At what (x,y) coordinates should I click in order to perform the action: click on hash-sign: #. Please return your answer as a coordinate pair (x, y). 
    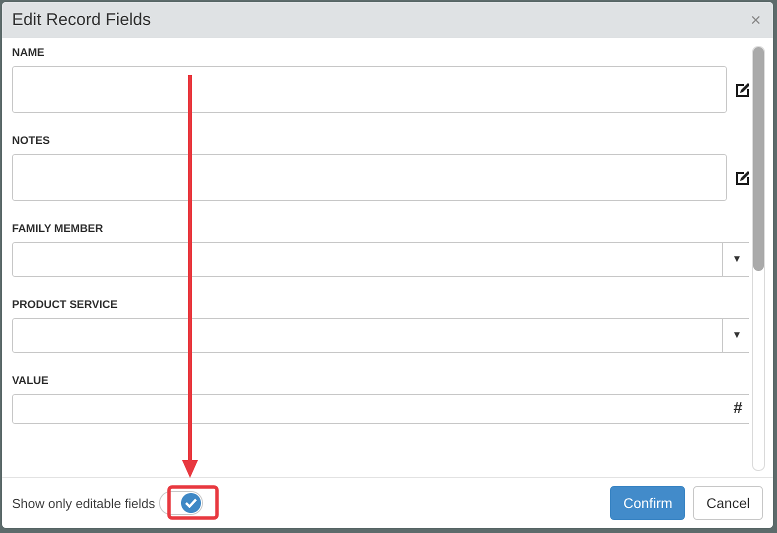
    Looking at the image, I should click on (738, 409).